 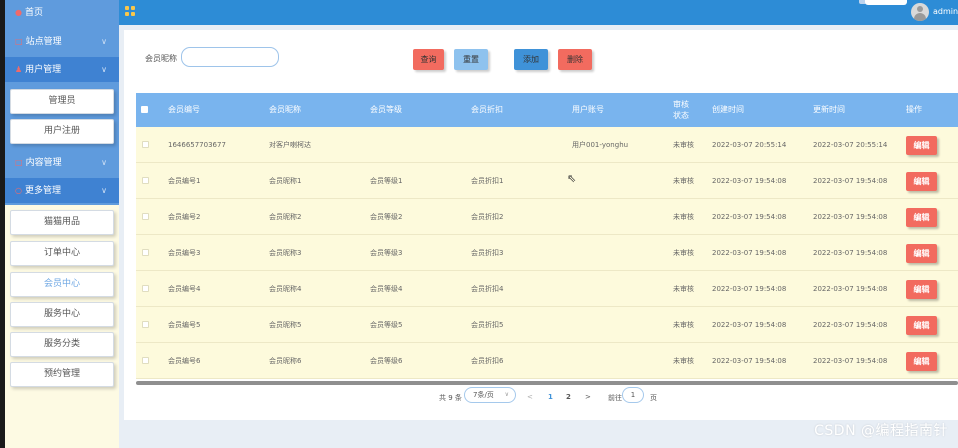 I want to click on avatar, so click(x=920, y=12).